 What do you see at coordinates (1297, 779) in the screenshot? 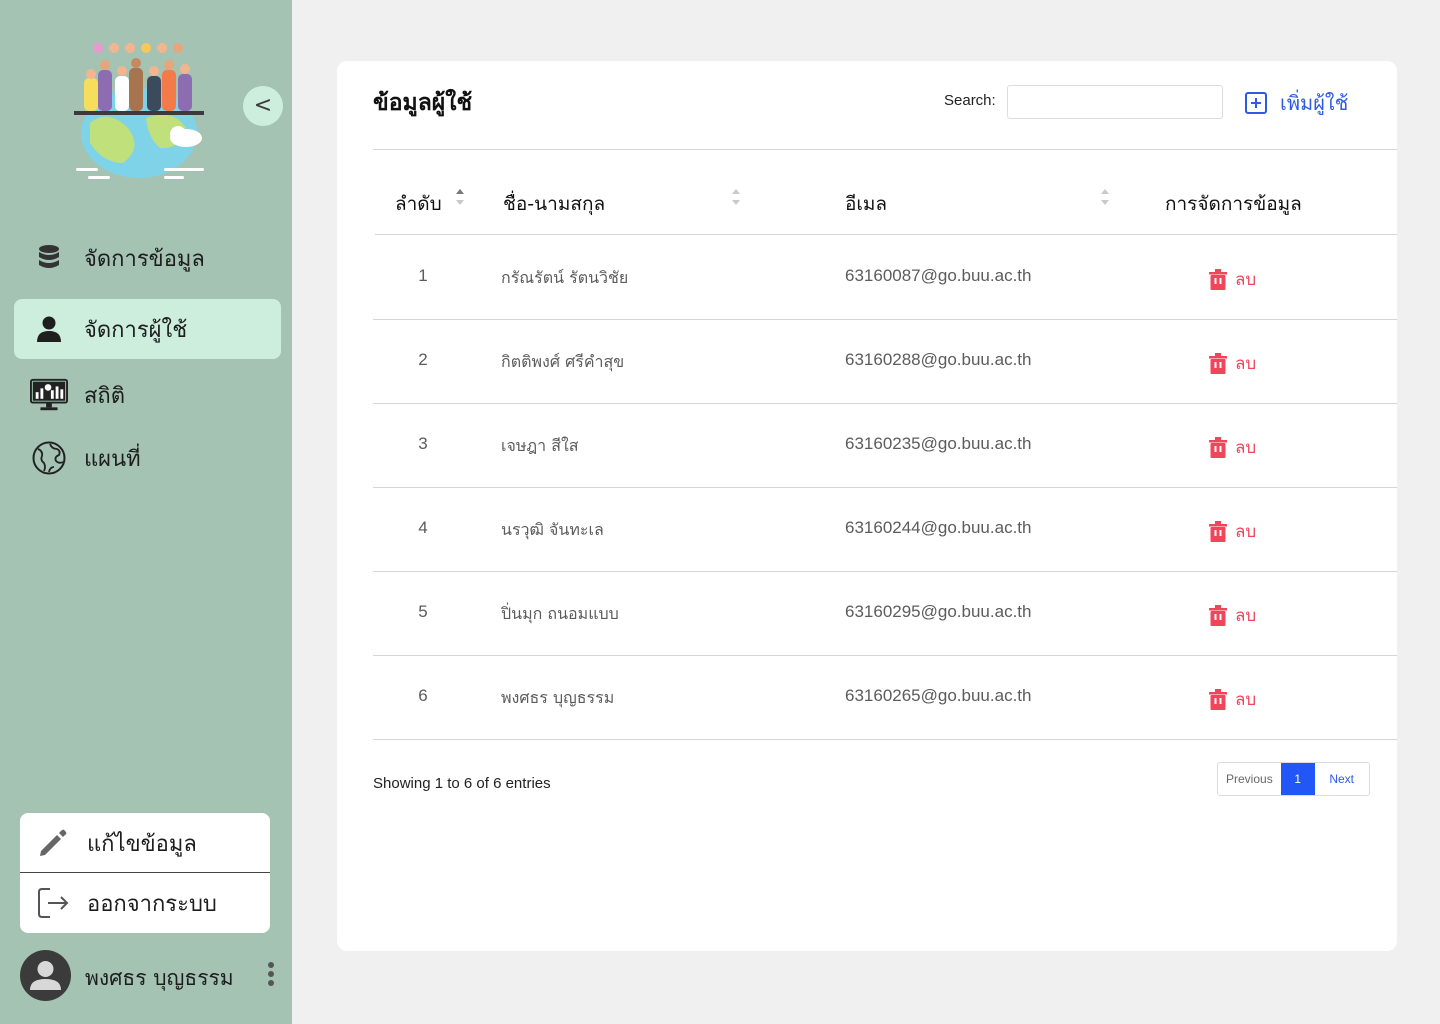
I see `pagination-page: 1` at bounding box center [1297, 779].